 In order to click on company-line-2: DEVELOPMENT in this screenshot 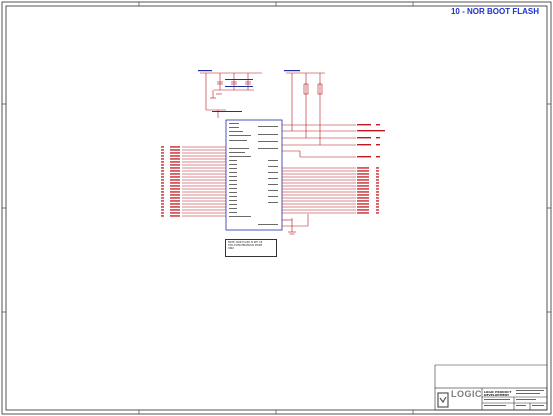, I will do `click(497, 395)`.